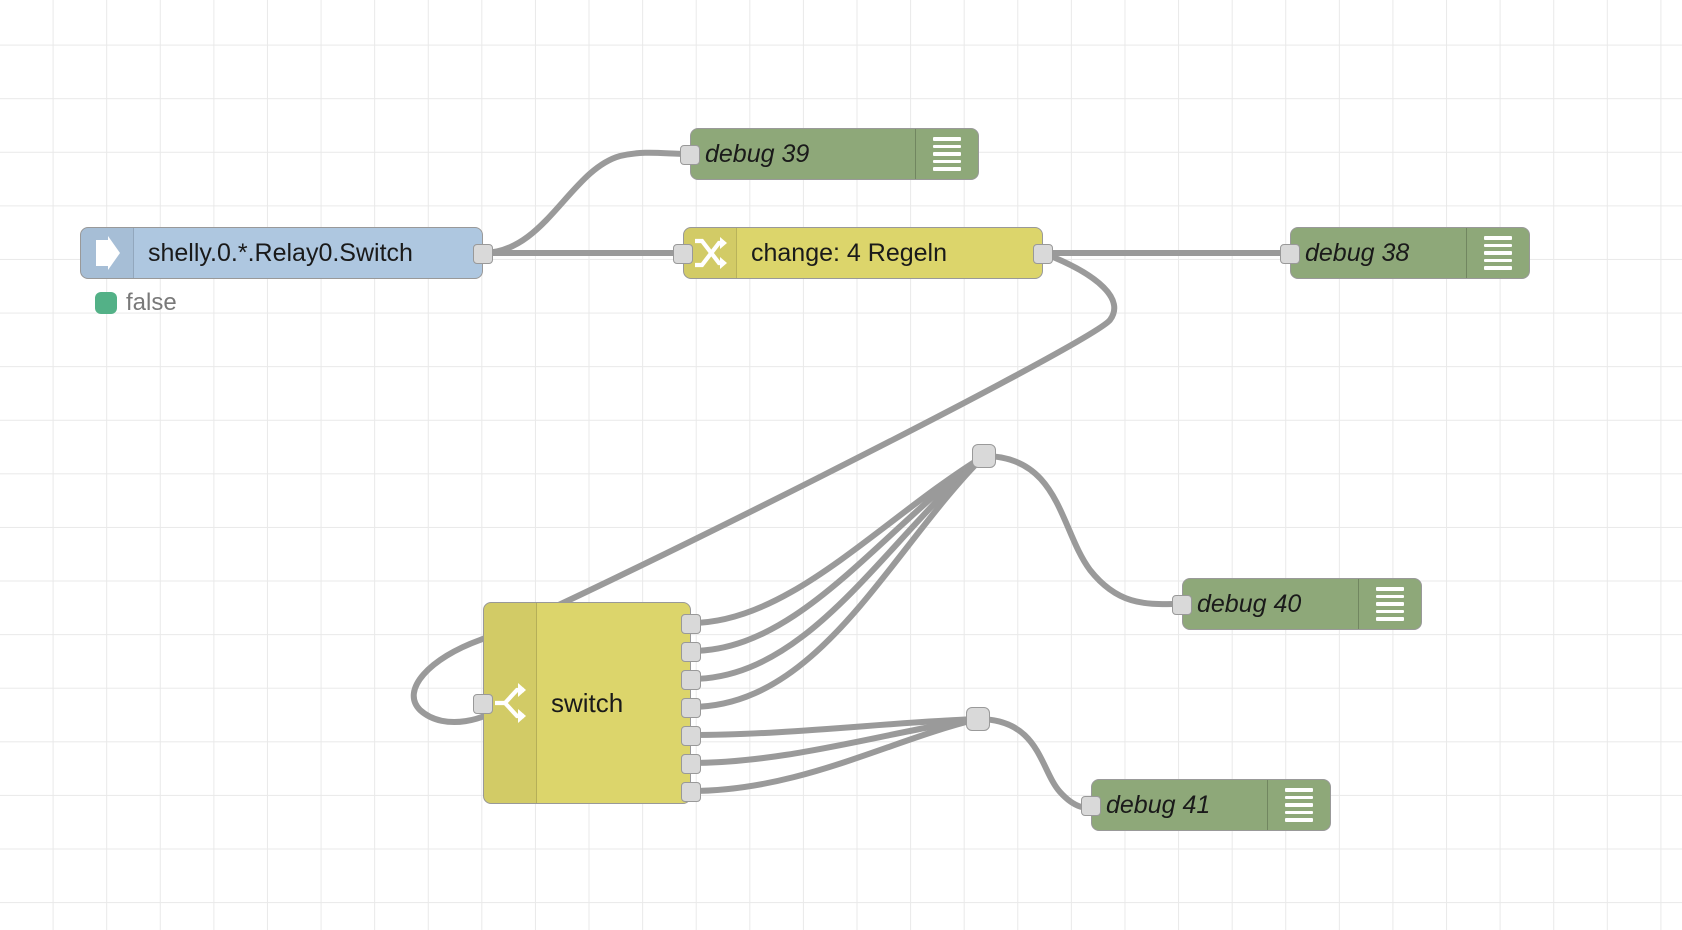 Image resolution: width=1682 pixels, height=930 pixels. What do you see at coordinates (1158, 804) in the screenshot?
I see `node-label: debug 41` at bounding box center [1158, 804].